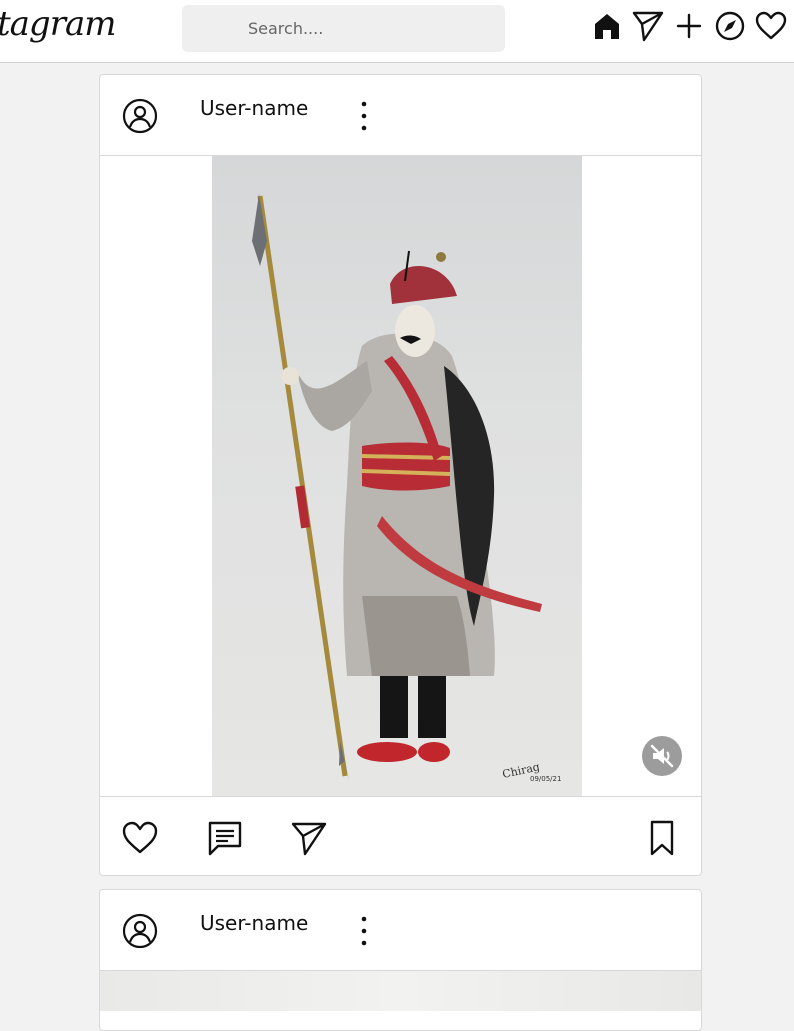  What do you see at coordinates (662, 838) in the screenshot?
I see `bookmark-icon` at bounding box center [662, 838].